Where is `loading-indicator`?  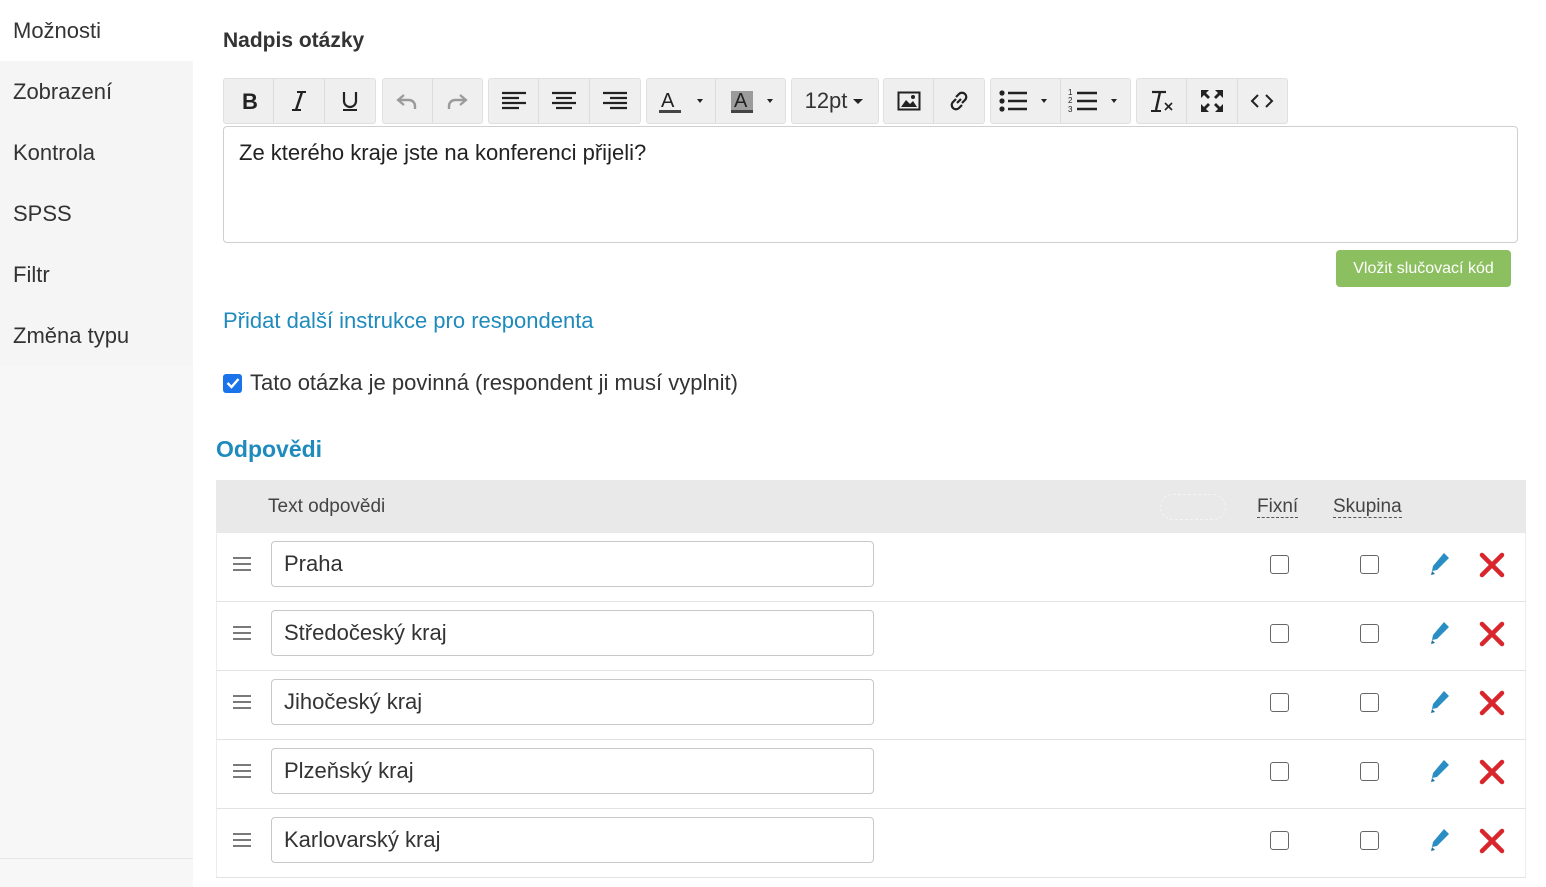 loading-indicator is located at coordinates (1193, 507).